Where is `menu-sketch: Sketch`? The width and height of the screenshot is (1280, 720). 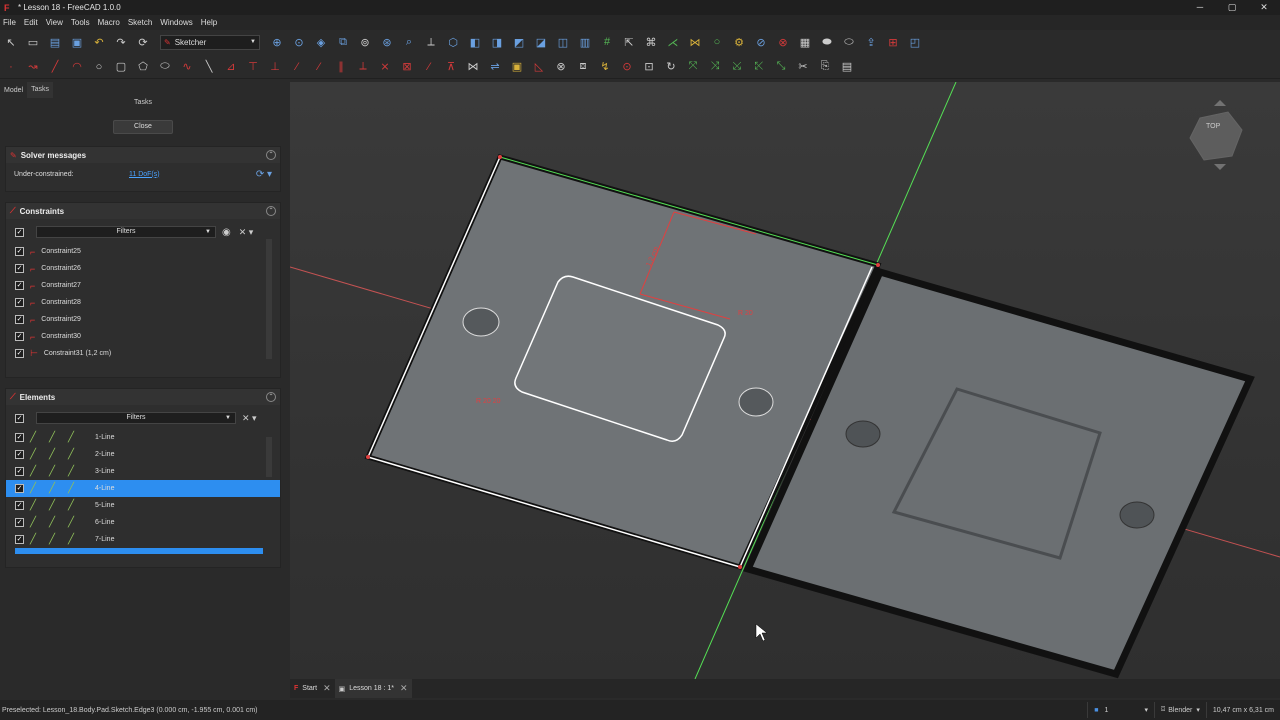
menu-sketch: Sketch is located at coordinates (140, 22).